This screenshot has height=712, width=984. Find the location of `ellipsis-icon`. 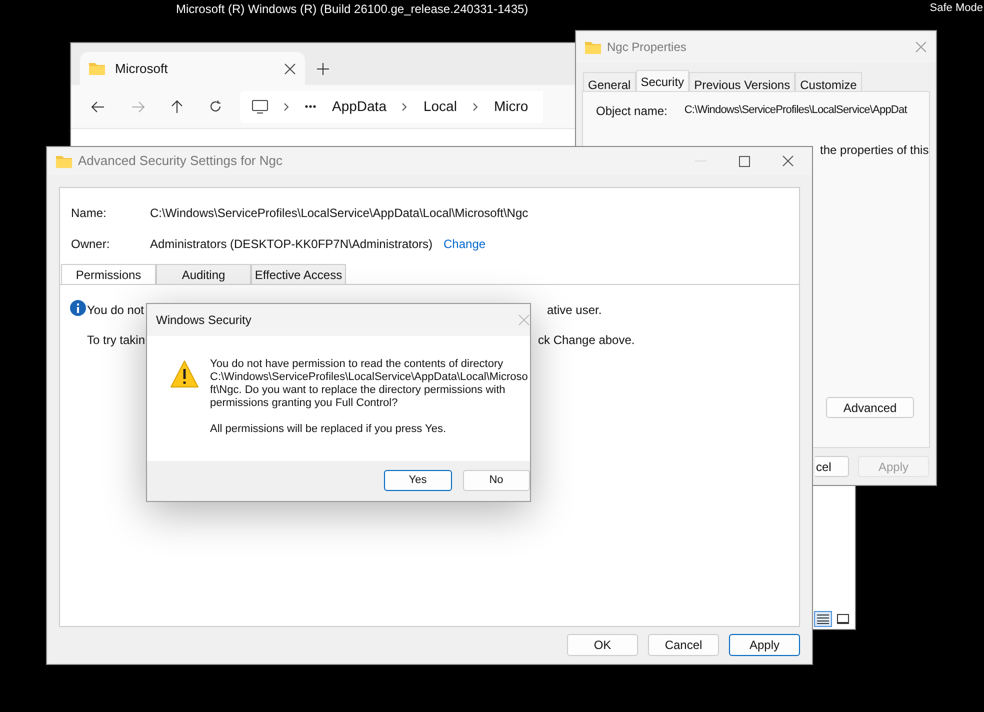

ellipsis-icon is located at coordinates (310, 106).